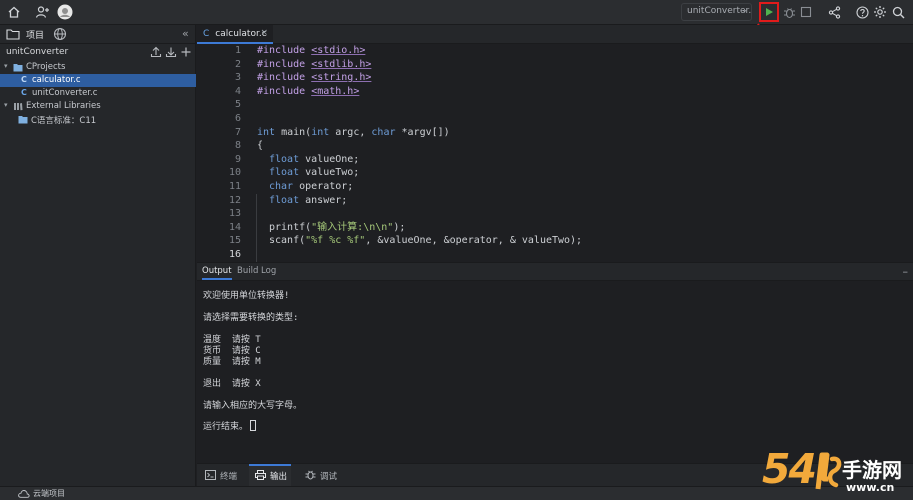 The width and height of the screenshot is (913, 500). Describe the element at coordinates (353, 132) in the screenshot. I see `code-text: int main(int argc, char *argv[])` at that location.